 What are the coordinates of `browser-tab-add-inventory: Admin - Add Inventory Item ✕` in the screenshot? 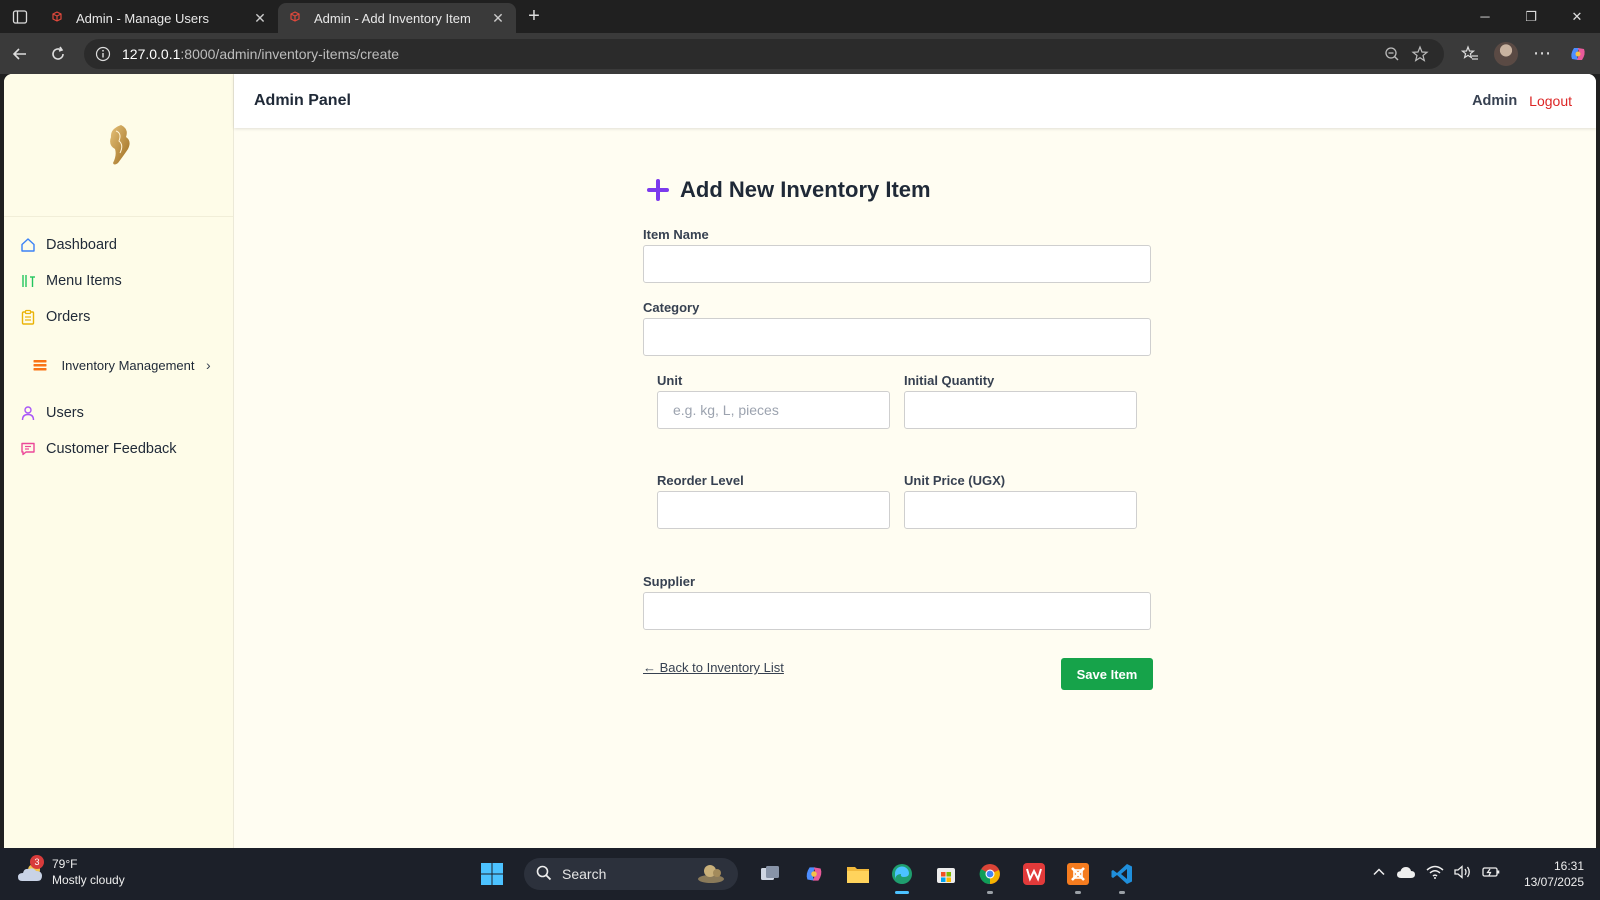 It's located at (397, 18).